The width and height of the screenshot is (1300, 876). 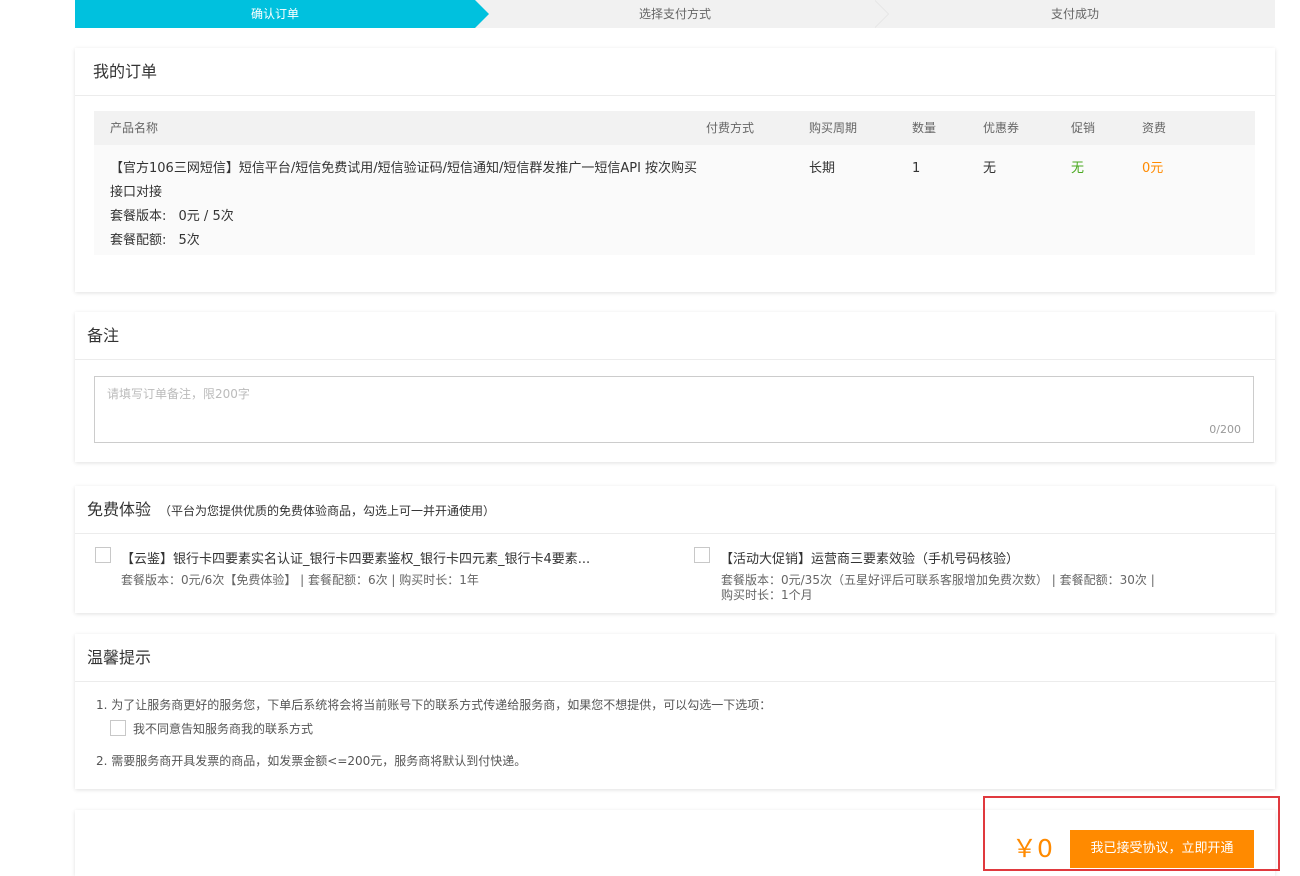 I want to click on order-card-title: 我的订单, so click(x=675, y=72).